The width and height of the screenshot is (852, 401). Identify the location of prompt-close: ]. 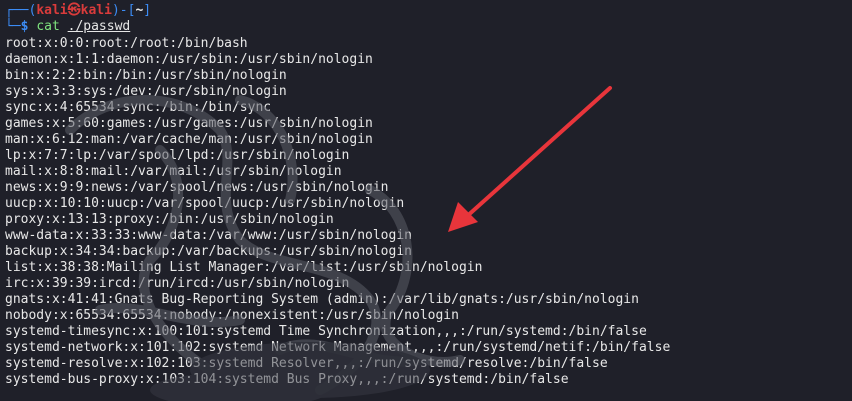
(147, 10).